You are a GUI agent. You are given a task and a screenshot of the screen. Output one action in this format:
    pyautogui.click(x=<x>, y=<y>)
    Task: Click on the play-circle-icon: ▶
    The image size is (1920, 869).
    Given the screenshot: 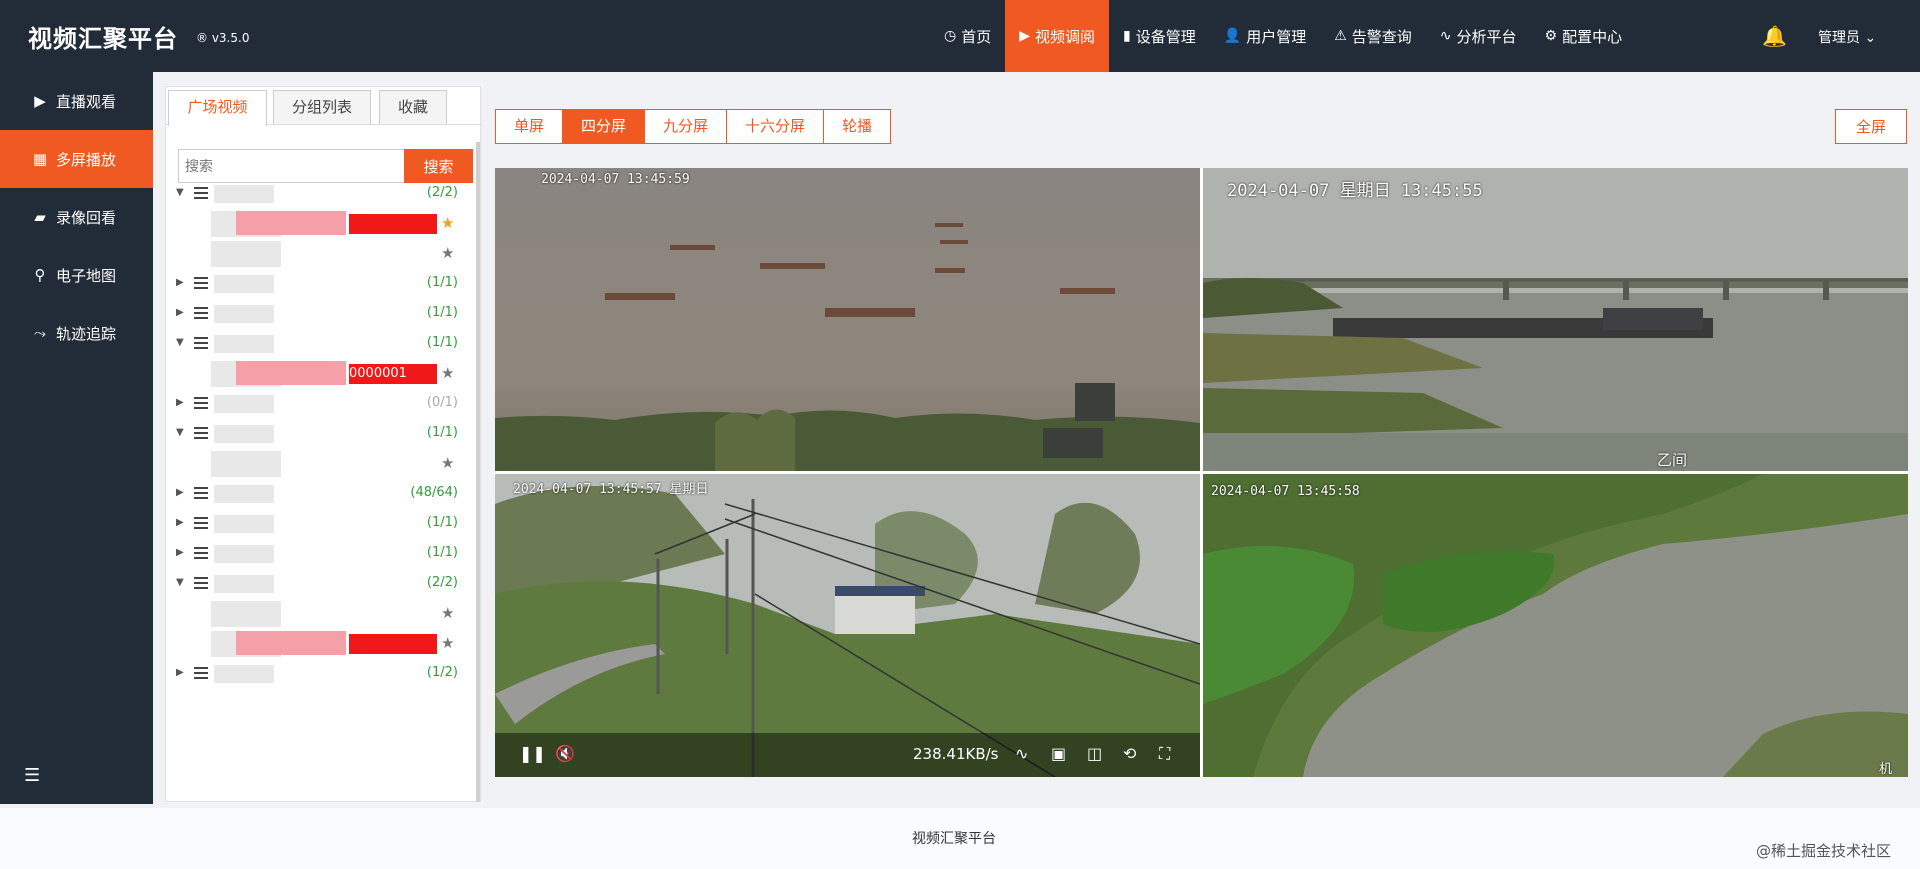 What is the action you would take?
    pyautogui.click(x=1025, y=36)
    